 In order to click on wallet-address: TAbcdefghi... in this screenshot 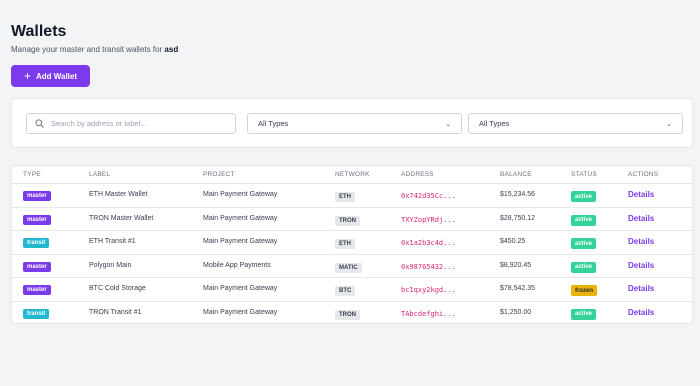, I will do `click(428, 313)`.